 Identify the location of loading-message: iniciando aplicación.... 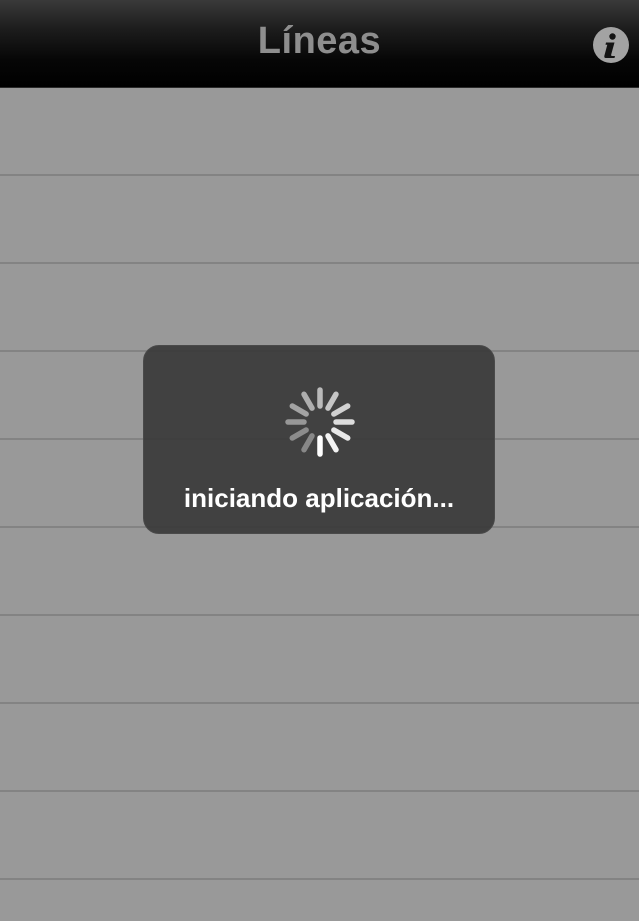
(319, 498).